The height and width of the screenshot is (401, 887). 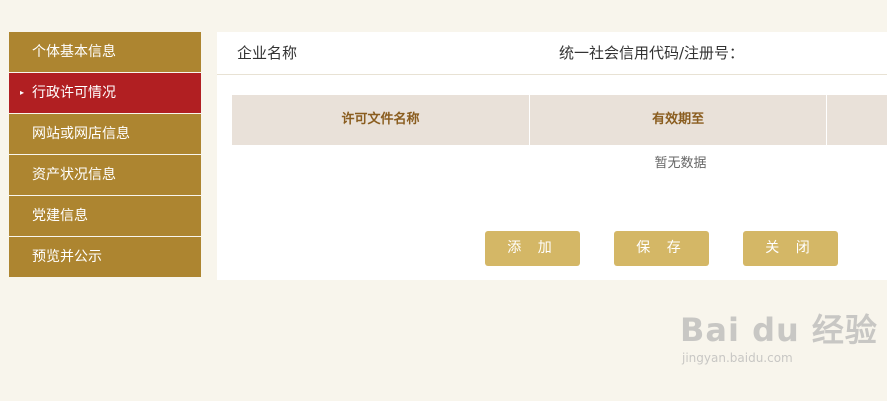 I want to click on add-button: 添 加, so click(x=532, y=248).